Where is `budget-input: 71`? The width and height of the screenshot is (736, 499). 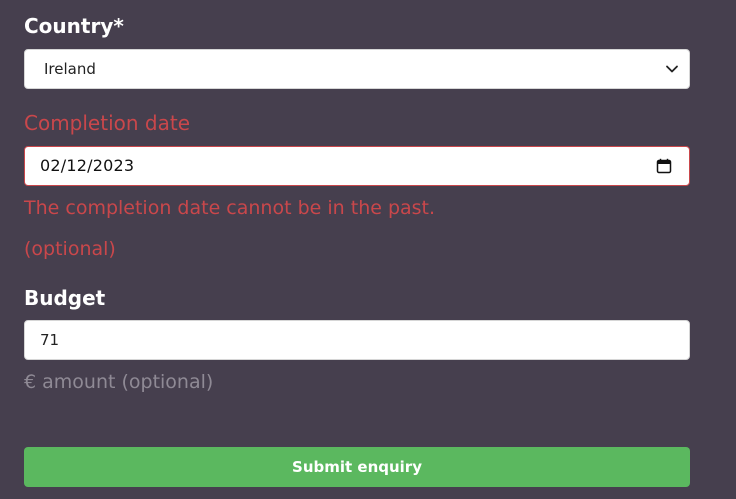
budget-input: 71 is located at coordinates (357, 340).